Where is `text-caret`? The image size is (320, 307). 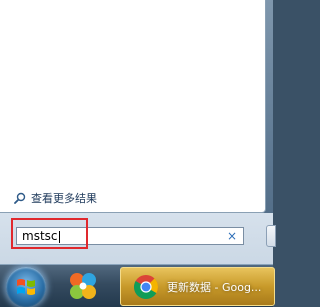
text-caret is located at coordinates (59, 236).